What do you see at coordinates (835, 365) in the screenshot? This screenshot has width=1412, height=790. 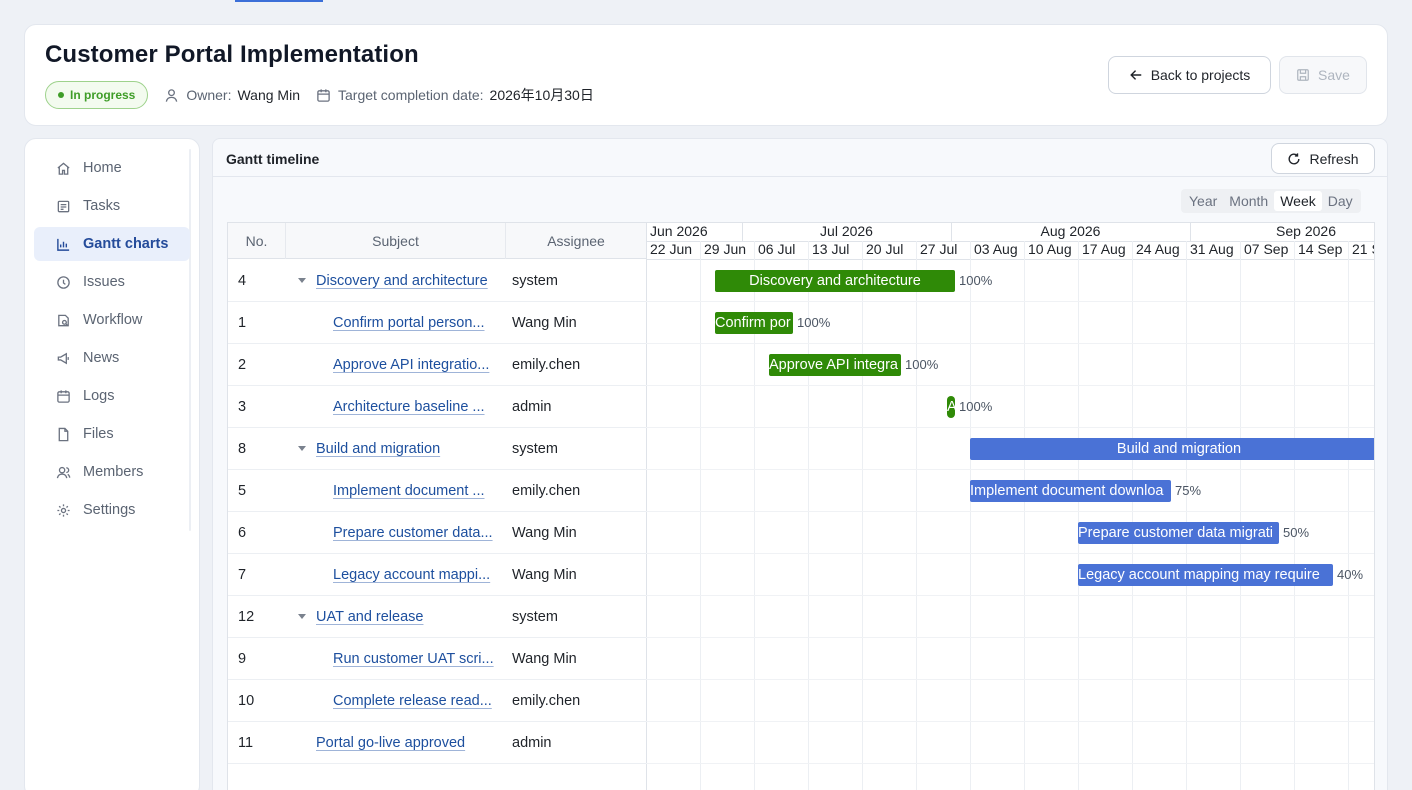 I see `task-bar: Approve API integra` at bounding box center [835, 365].